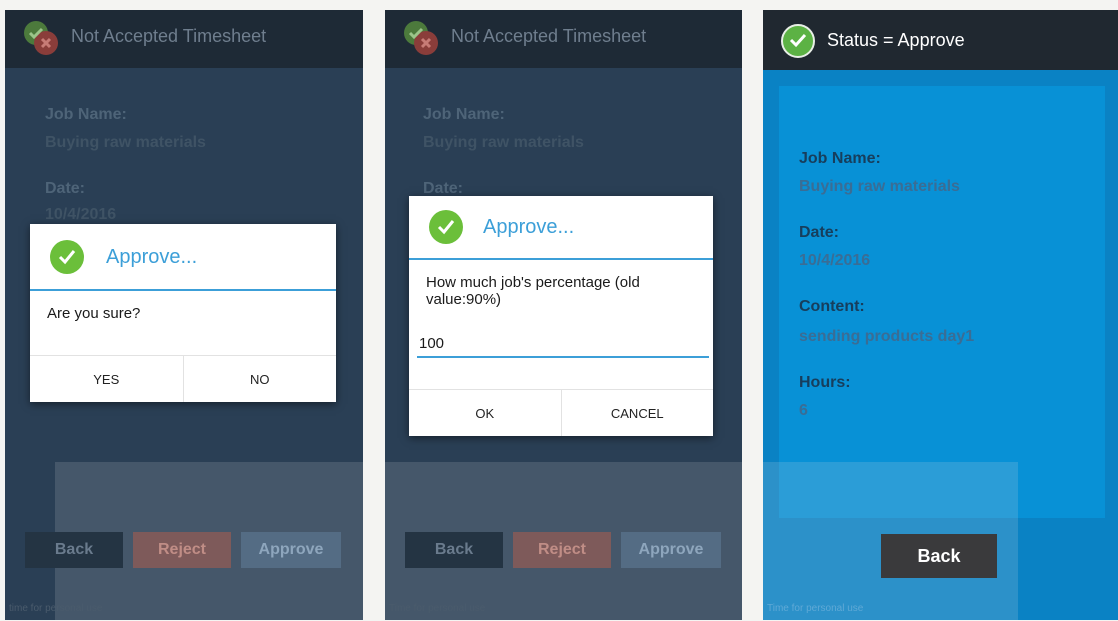 The width and height of the screenshot is (1118, 621). Describe the element at coordinates (832, 306) in the screenshot. I see `content-label: Content:` at that location.